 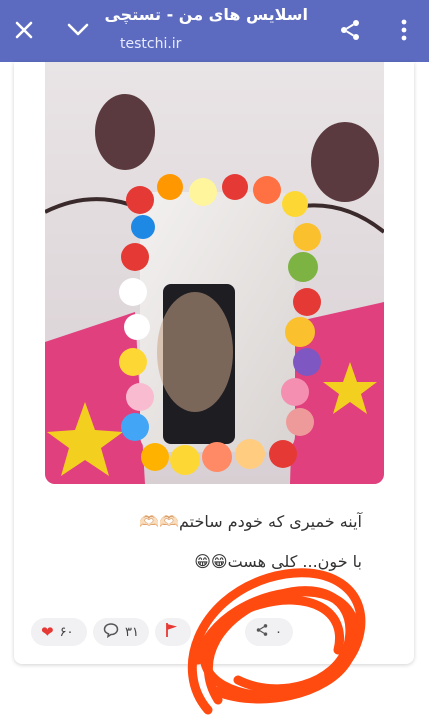 I want to click on page-url: testchi.ir, so click(x=151, y=44).